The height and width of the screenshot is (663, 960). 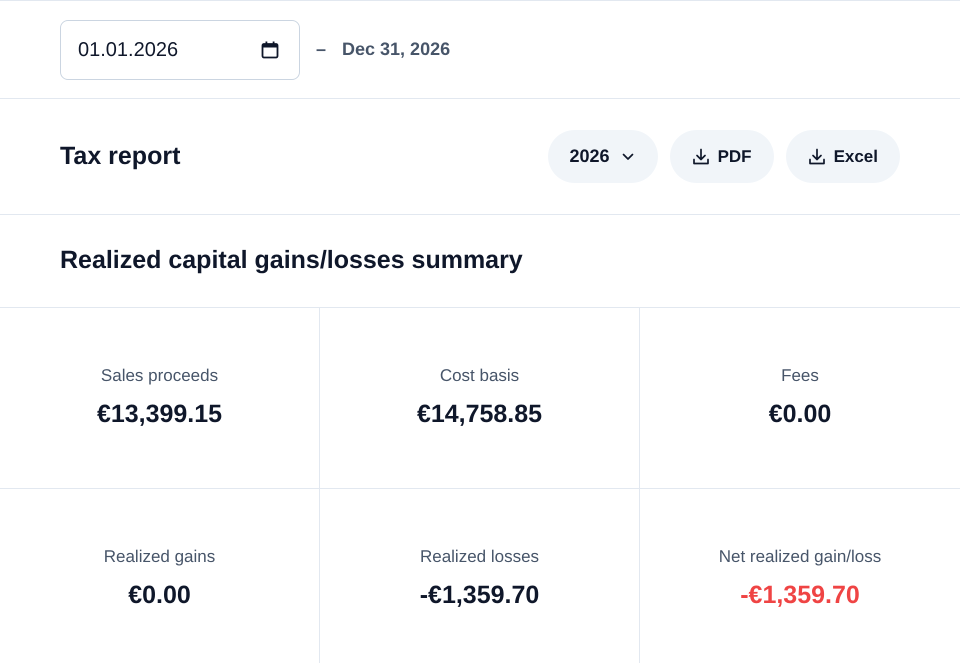 I want to click on export-button: Excel, so click(x=843, y=156).